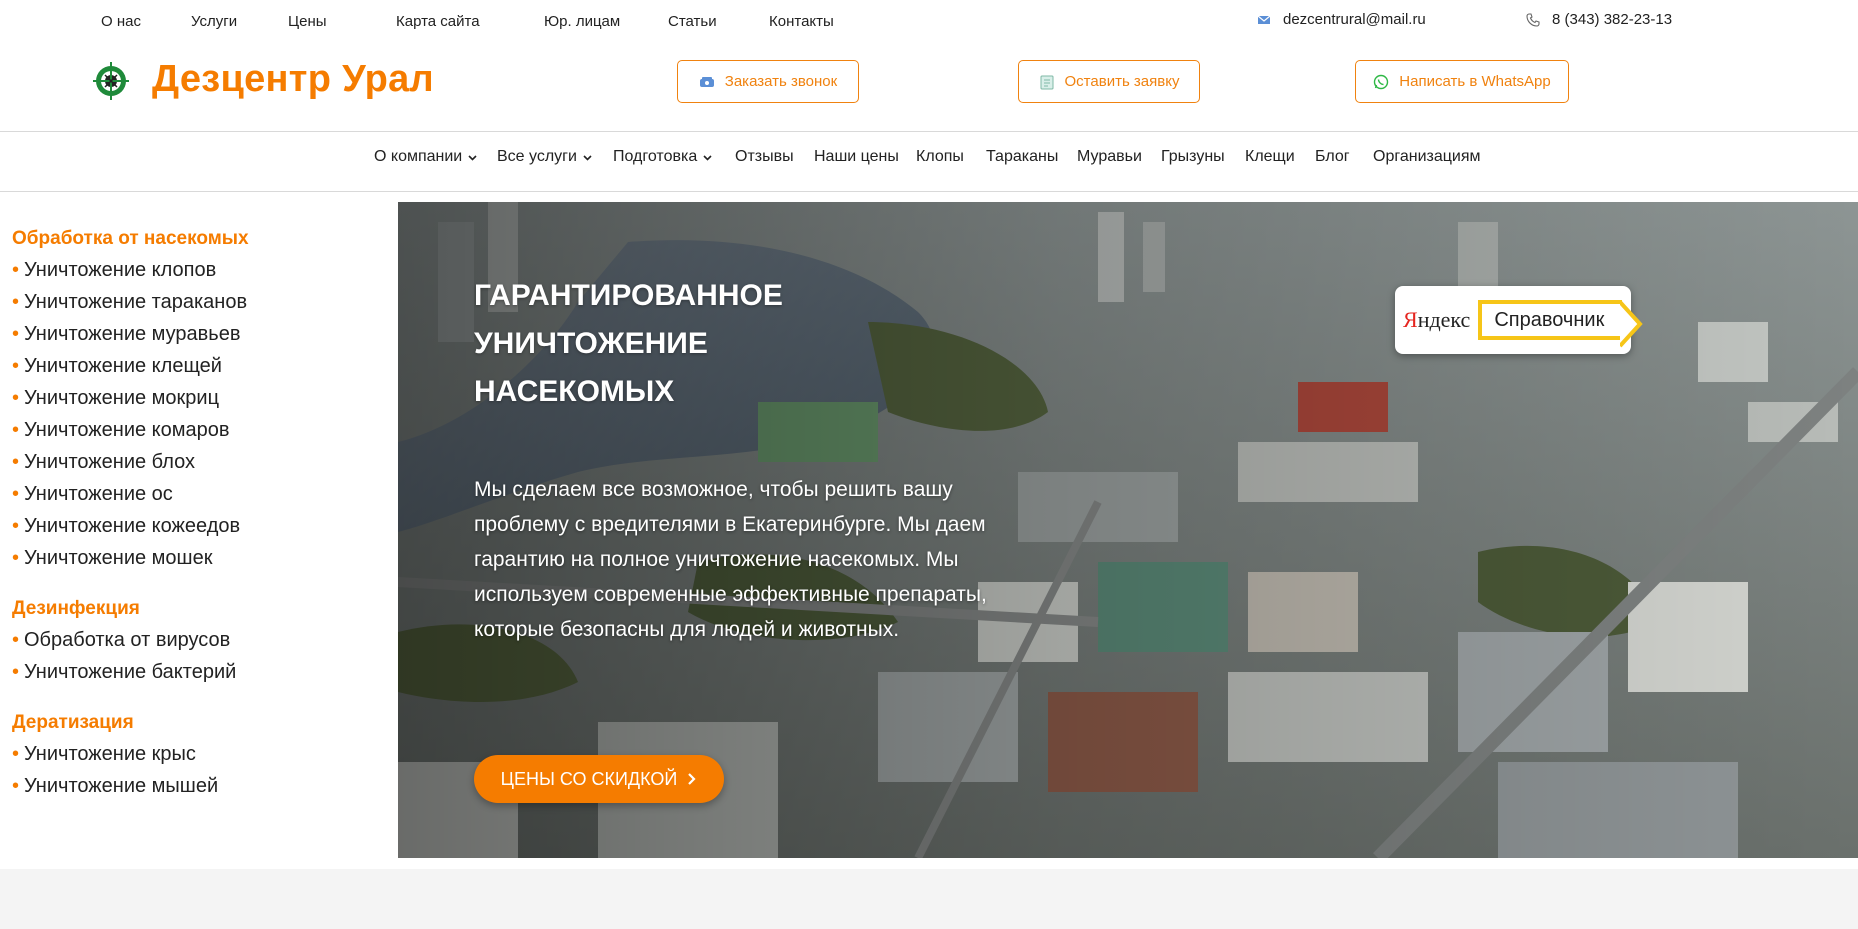 This screenshot has height=929, width=1858. I want to click on topnav-link-services: Услуги, so click(214, 21).